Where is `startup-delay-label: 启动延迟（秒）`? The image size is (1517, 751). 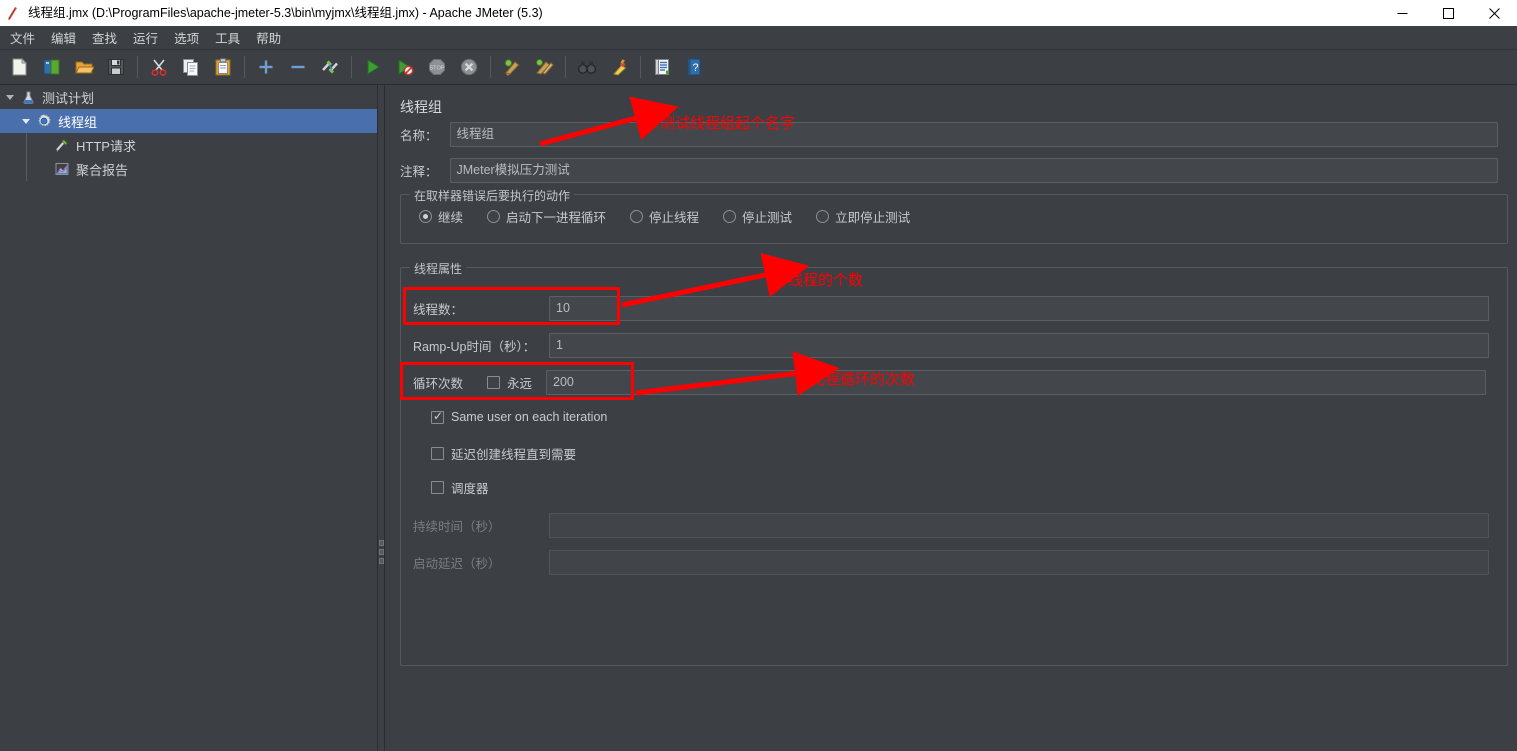 startup-delay-label: 启动延迟（秒） is located at coordinates (457, 564).